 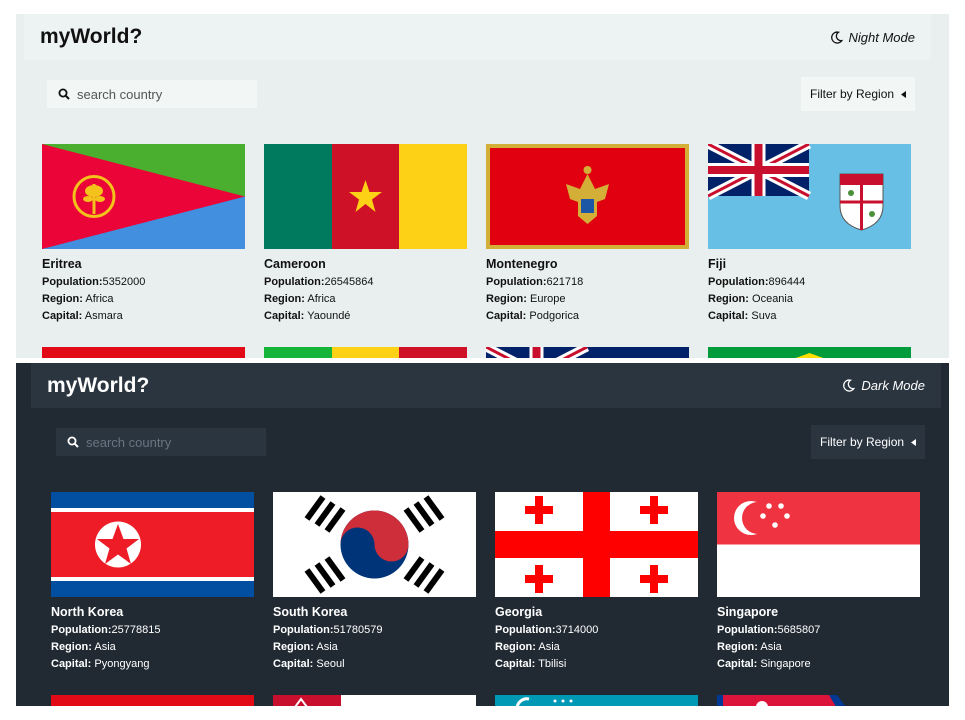 What do you see at coordinates (152, 544) in the screenshot?
I see `flag-north-korea` at bounding box center [152, 544].